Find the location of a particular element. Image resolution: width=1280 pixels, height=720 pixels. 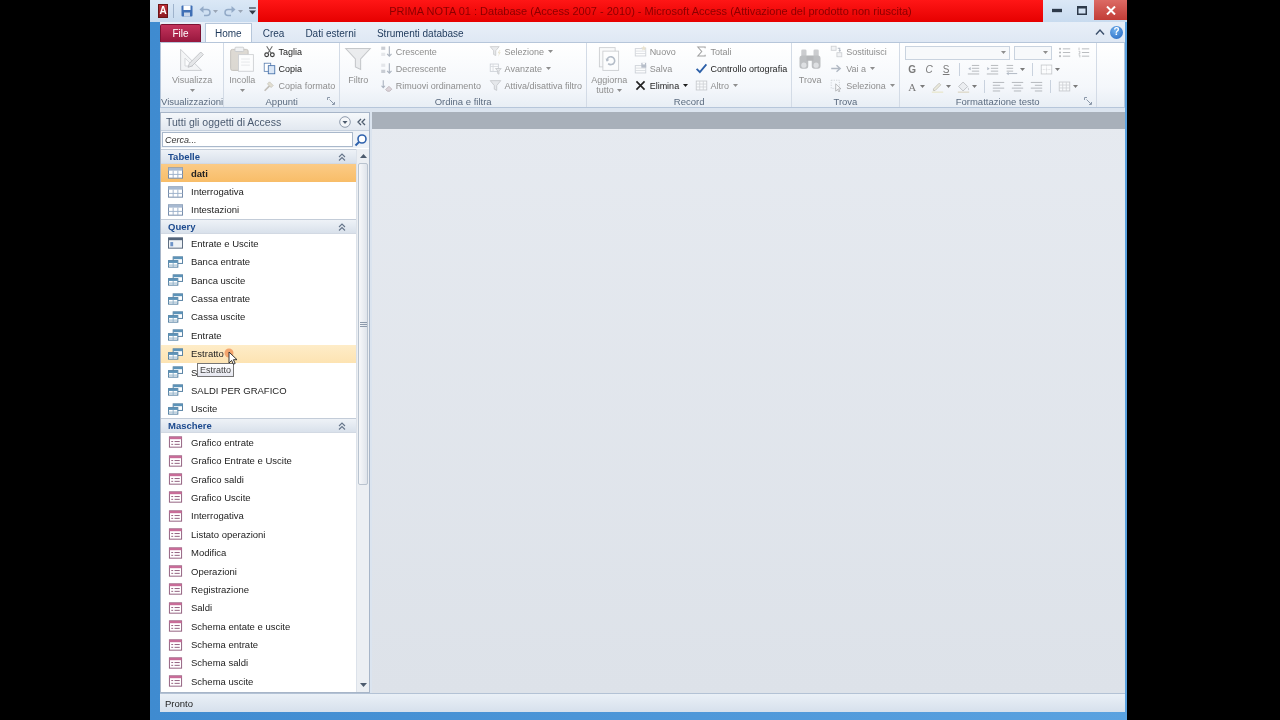

file-tab: File is located at coordinates (180, 33).